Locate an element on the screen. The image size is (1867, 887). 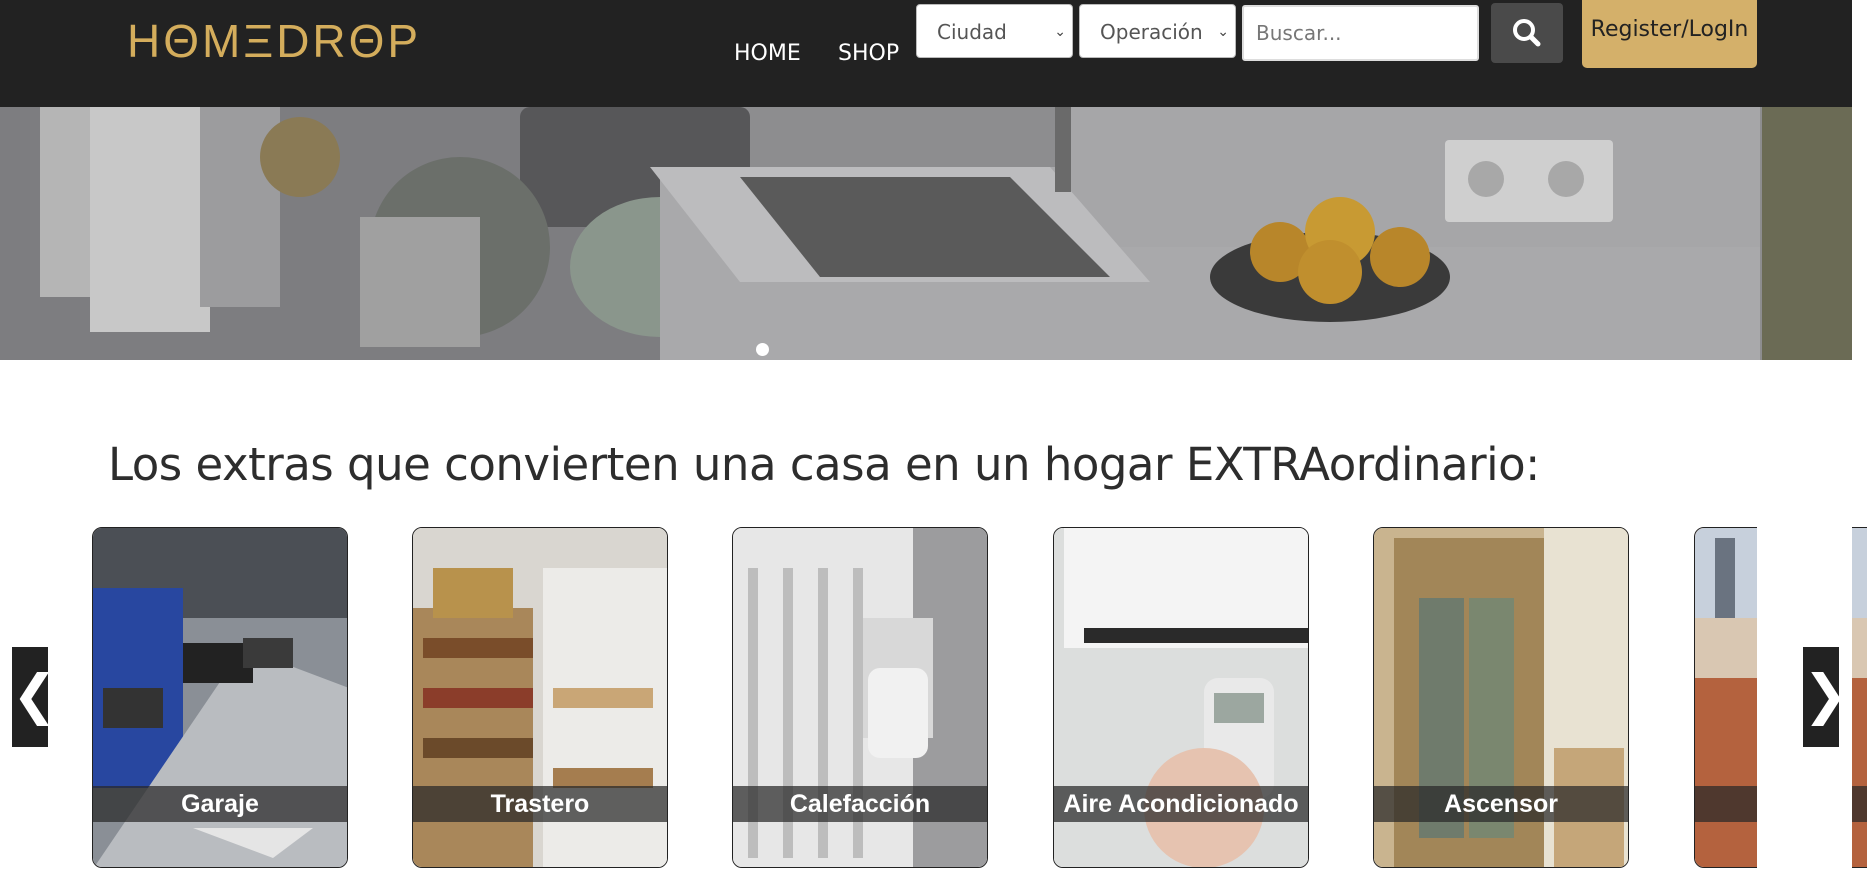
extra-label: Garaje is located at coordinates (220, 804).